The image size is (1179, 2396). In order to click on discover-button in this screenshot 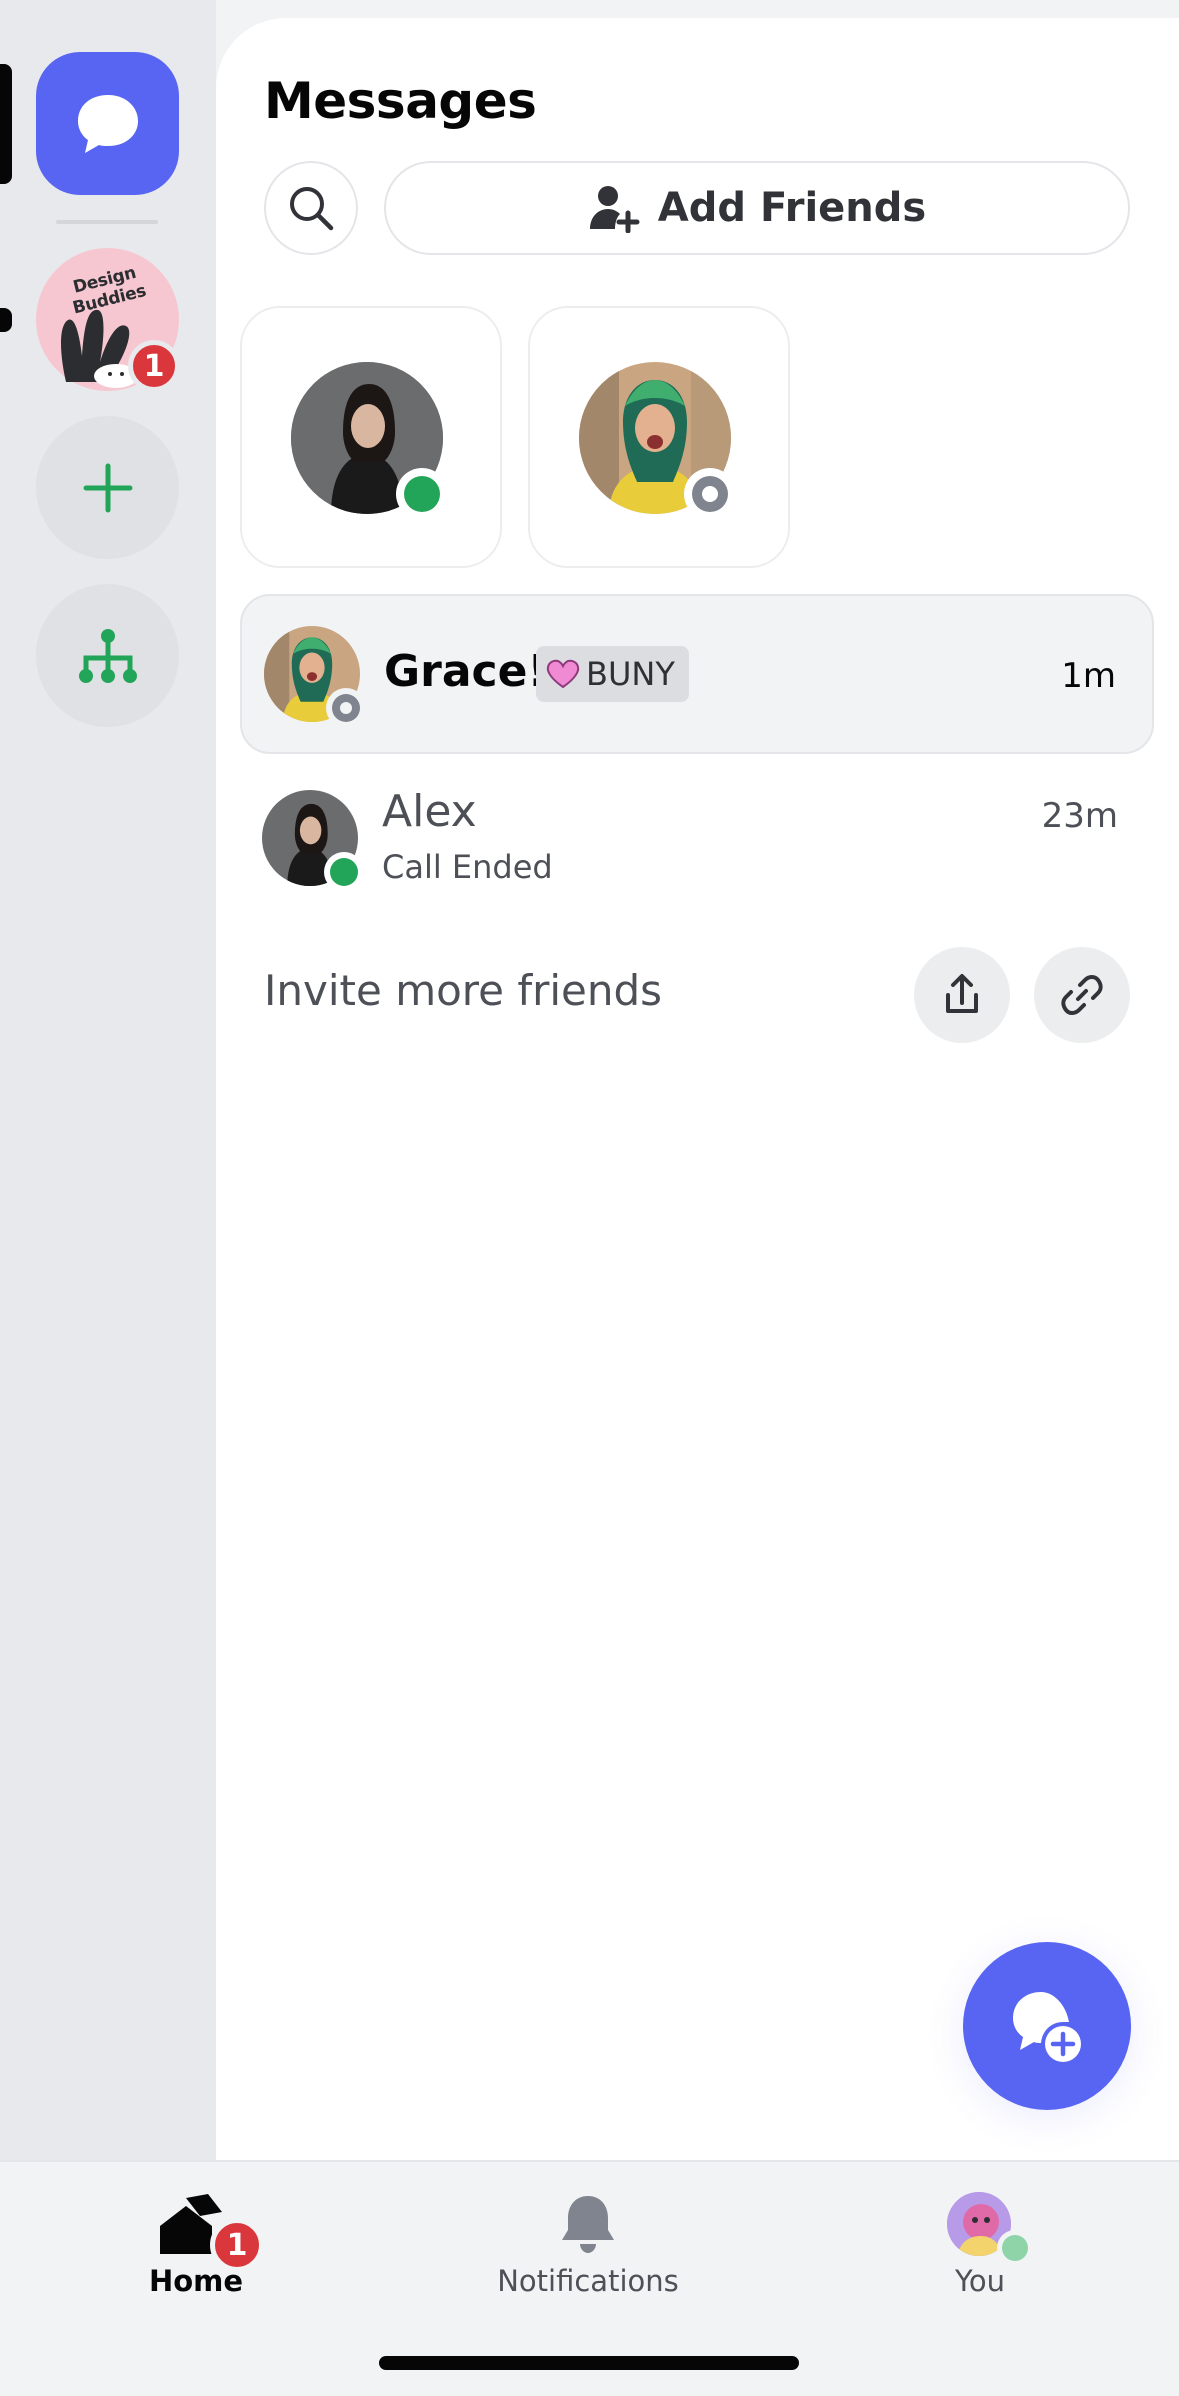, I will do `click(107, 655)`.